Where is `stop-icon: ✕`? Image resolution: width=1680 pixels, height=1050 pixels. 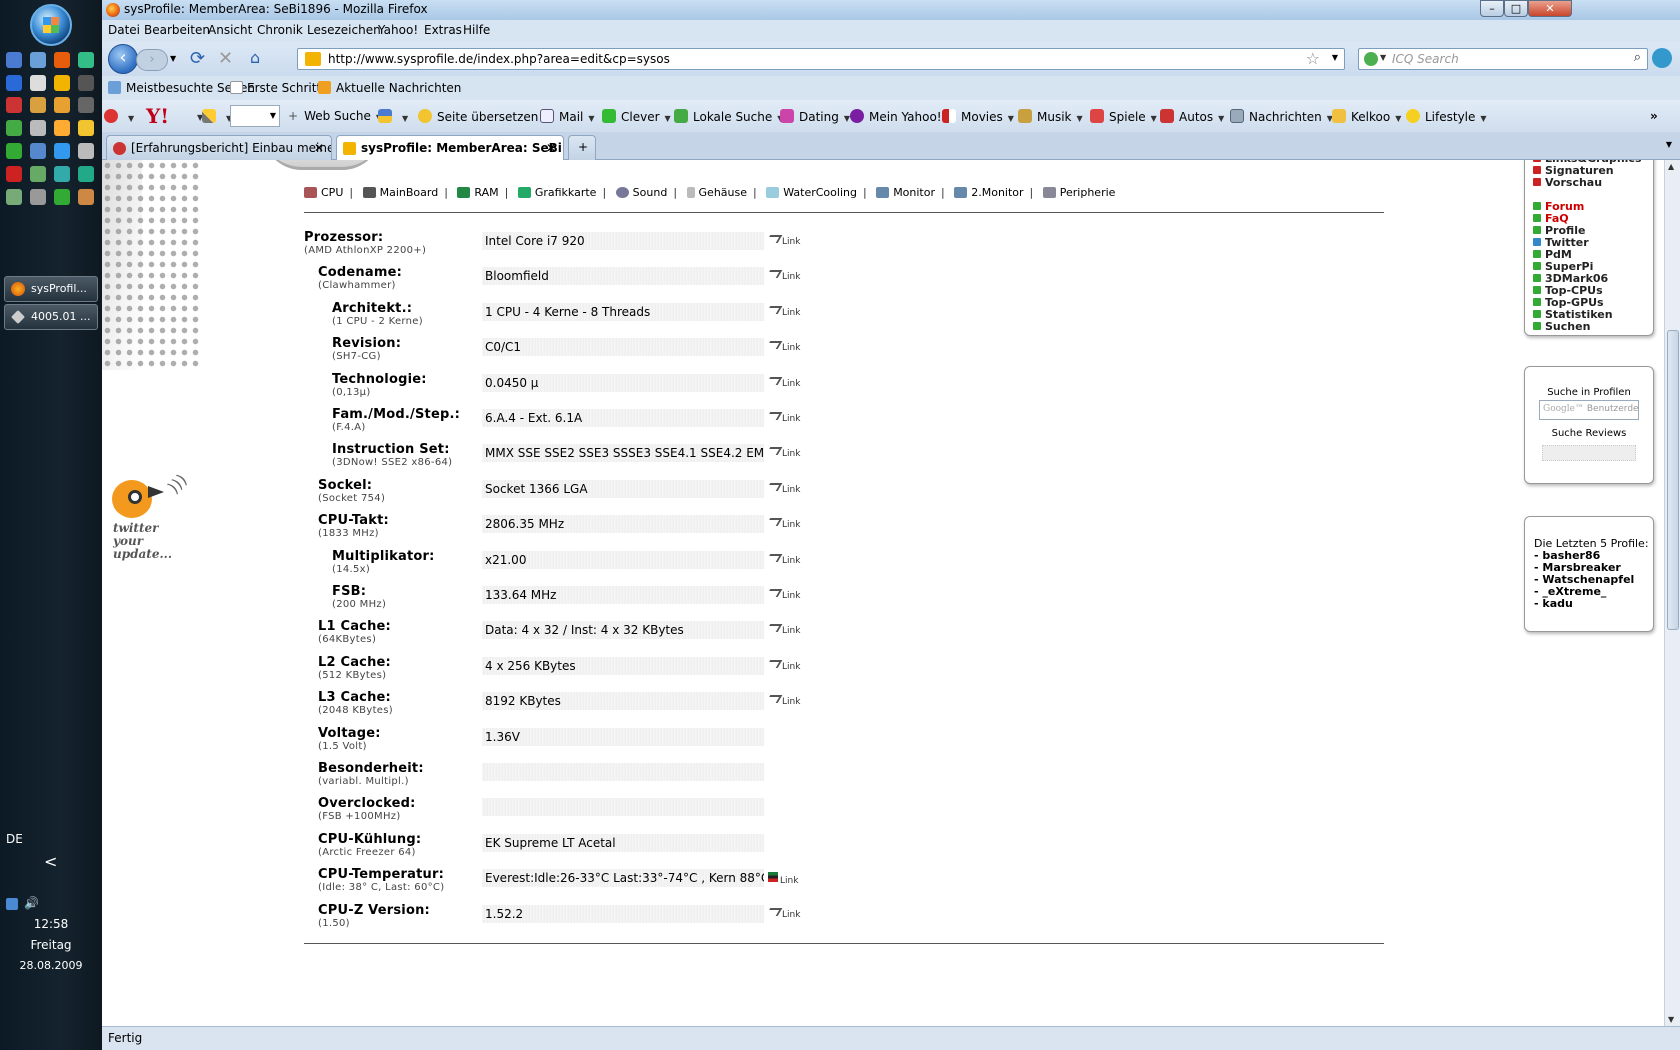
stop-icon: ✕ is located at coordinates (225, 58).